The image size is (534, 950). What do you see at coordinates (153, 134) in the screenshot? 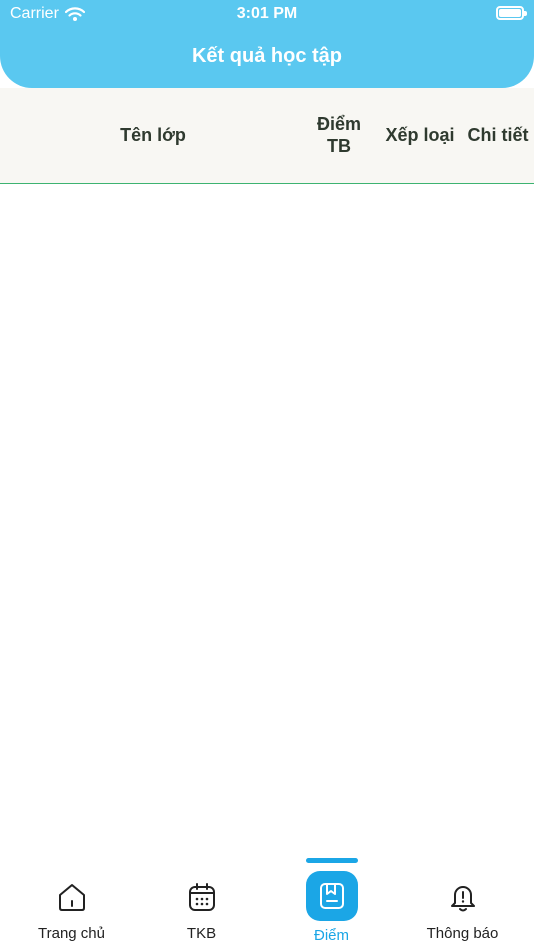
I see `column-header-class-name: Tên lớp` at bounding box center [153, 134].